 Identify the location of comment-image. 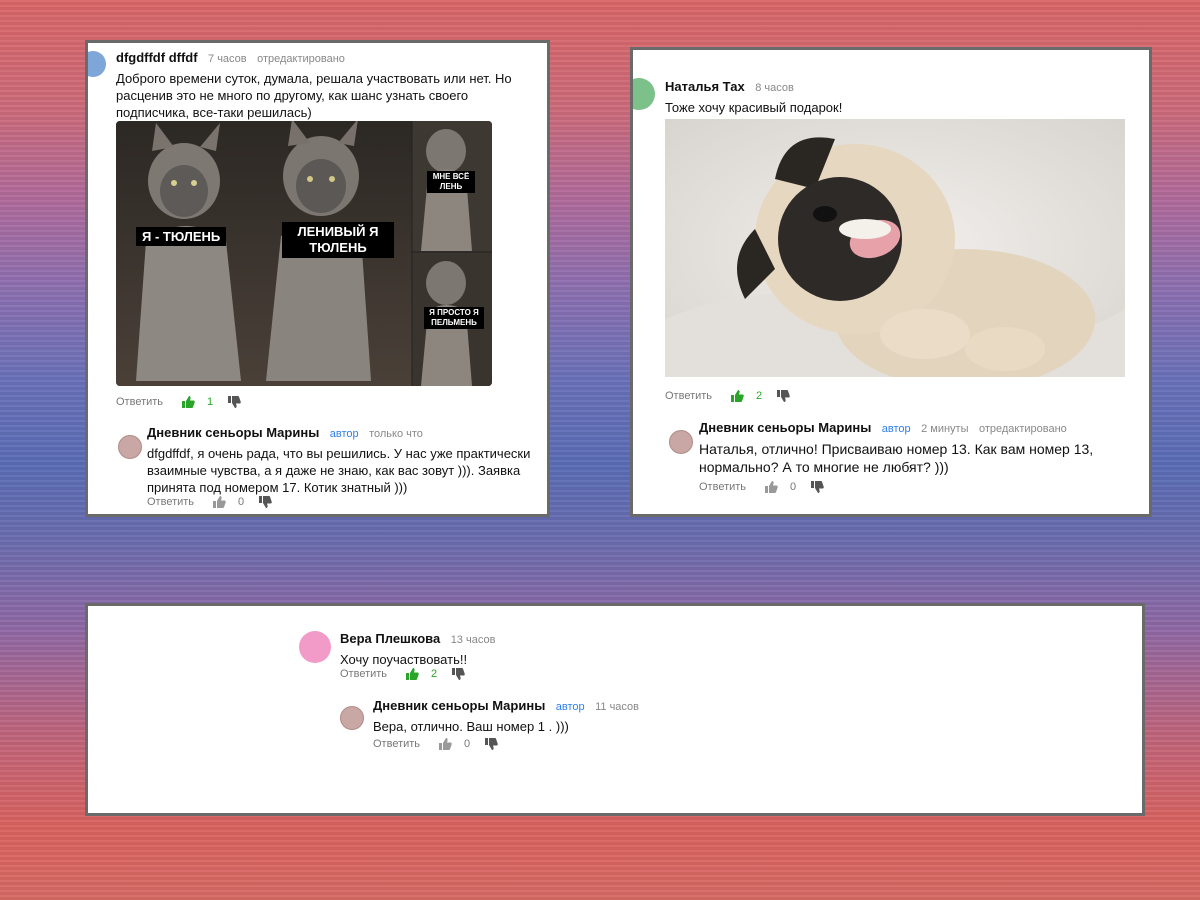
(895, 248).